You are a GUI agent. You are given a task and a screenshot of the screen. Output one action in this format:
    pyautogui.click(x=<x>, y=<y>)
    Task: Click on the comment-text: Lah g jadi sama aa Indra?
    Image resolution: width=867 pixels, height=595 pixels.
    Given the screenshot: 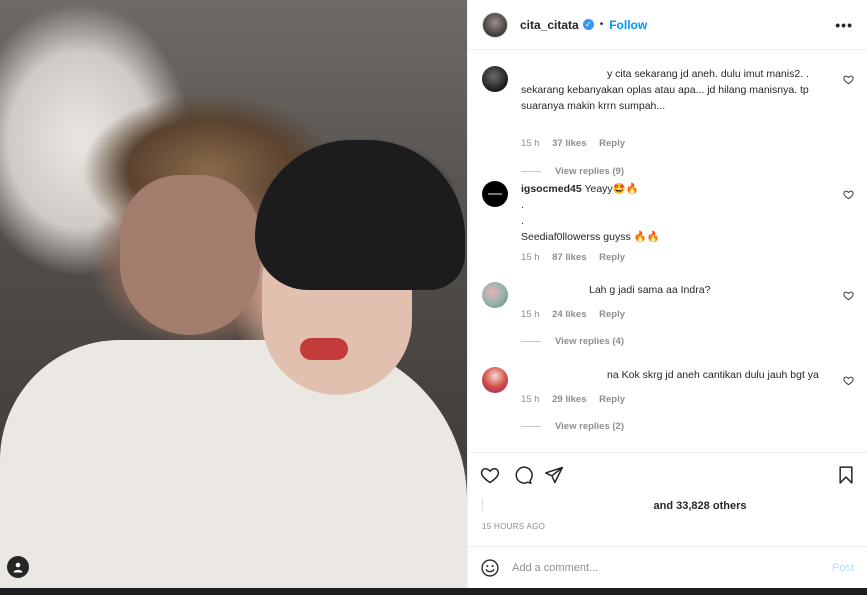 What is the action you would take?
    pyautogui.click(x=680, y=290)
    